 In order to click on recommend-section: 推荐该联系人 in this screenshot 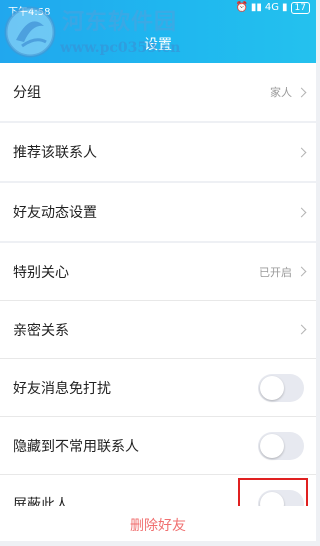, I will do `click(158, 152)`.